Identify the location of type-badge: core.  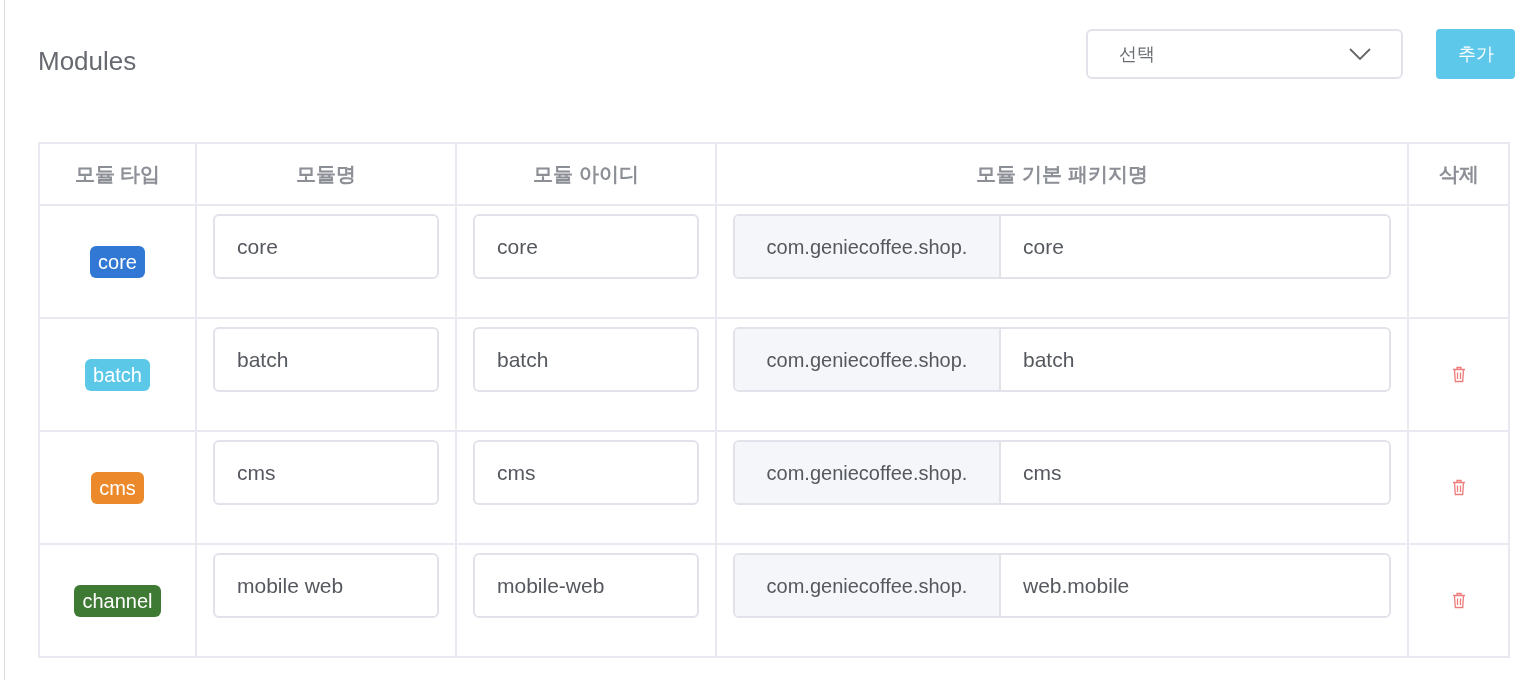
(117, 261).